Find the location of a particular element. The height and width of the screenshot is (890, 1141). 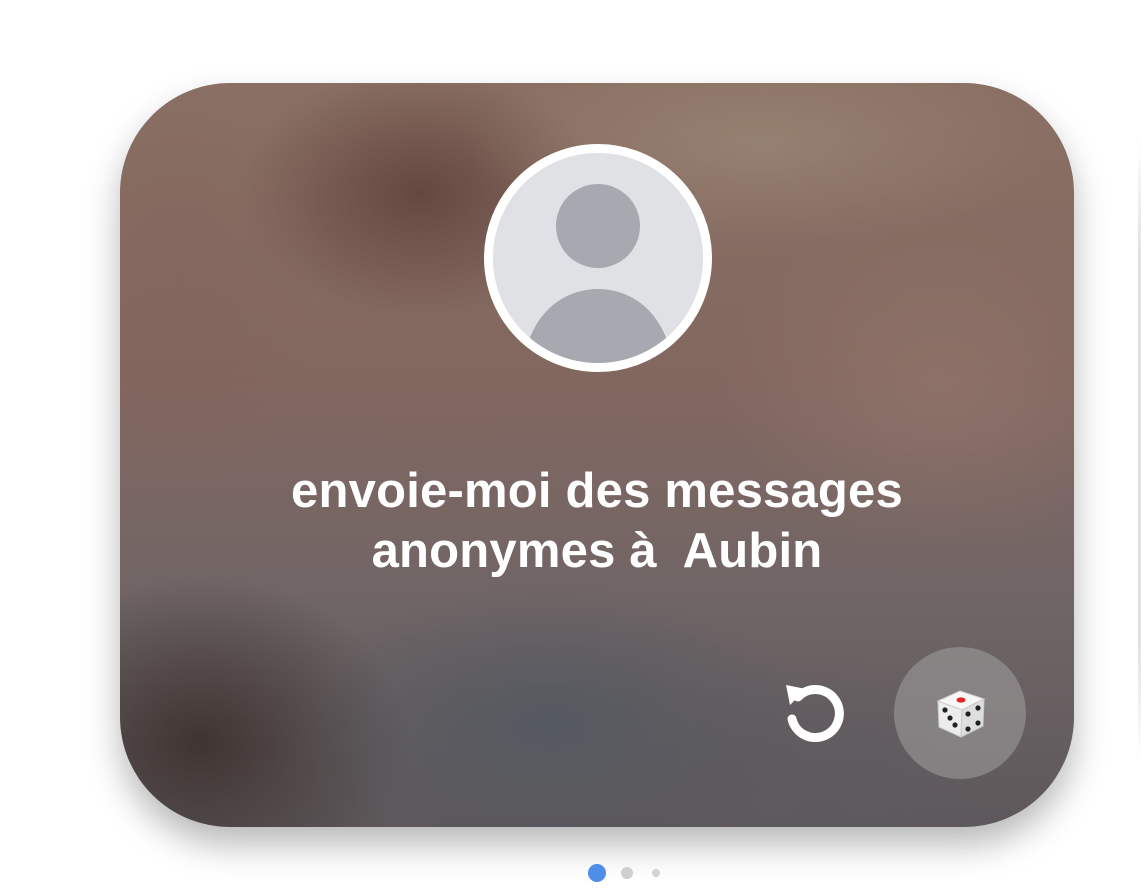

dice-icon is located at coordinates (961, 714).